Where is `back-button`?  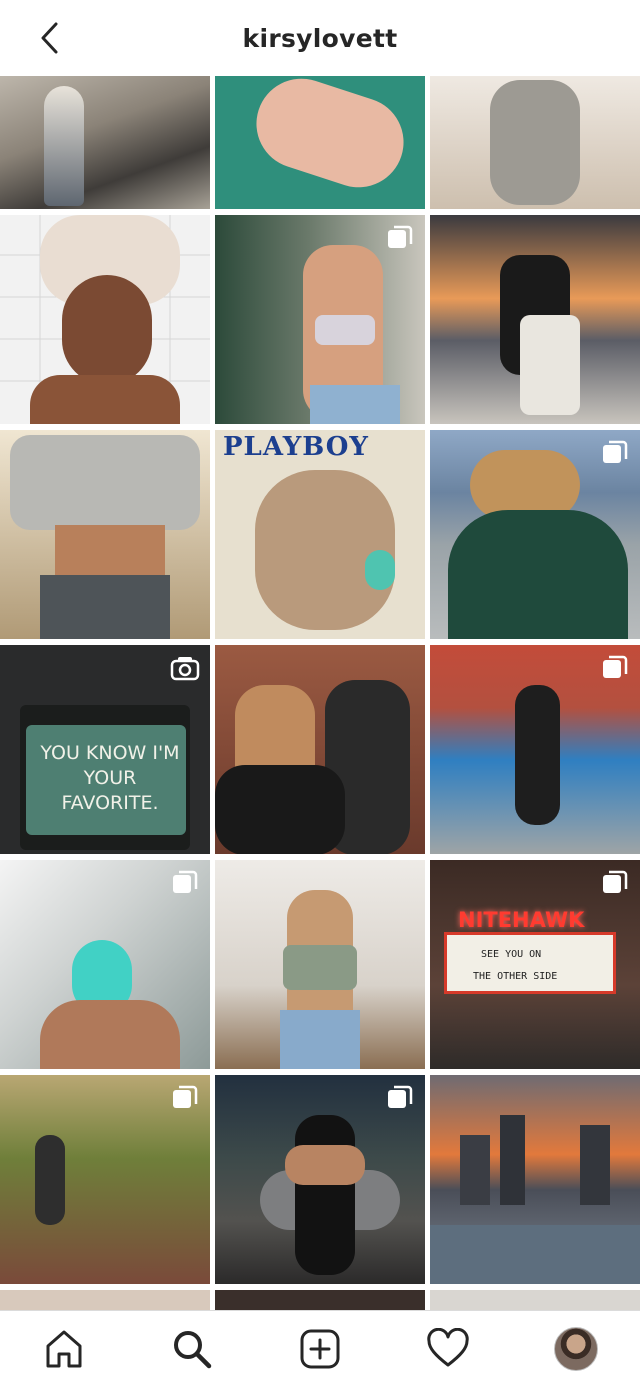
back-button is located at coordinates (50, 38).